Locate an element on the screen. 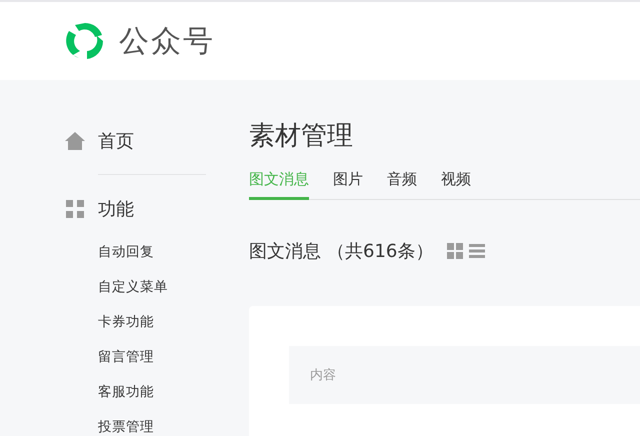 This screenshot has width=640, height=436. column-header: 内容 is located at coordinates (323, 375).